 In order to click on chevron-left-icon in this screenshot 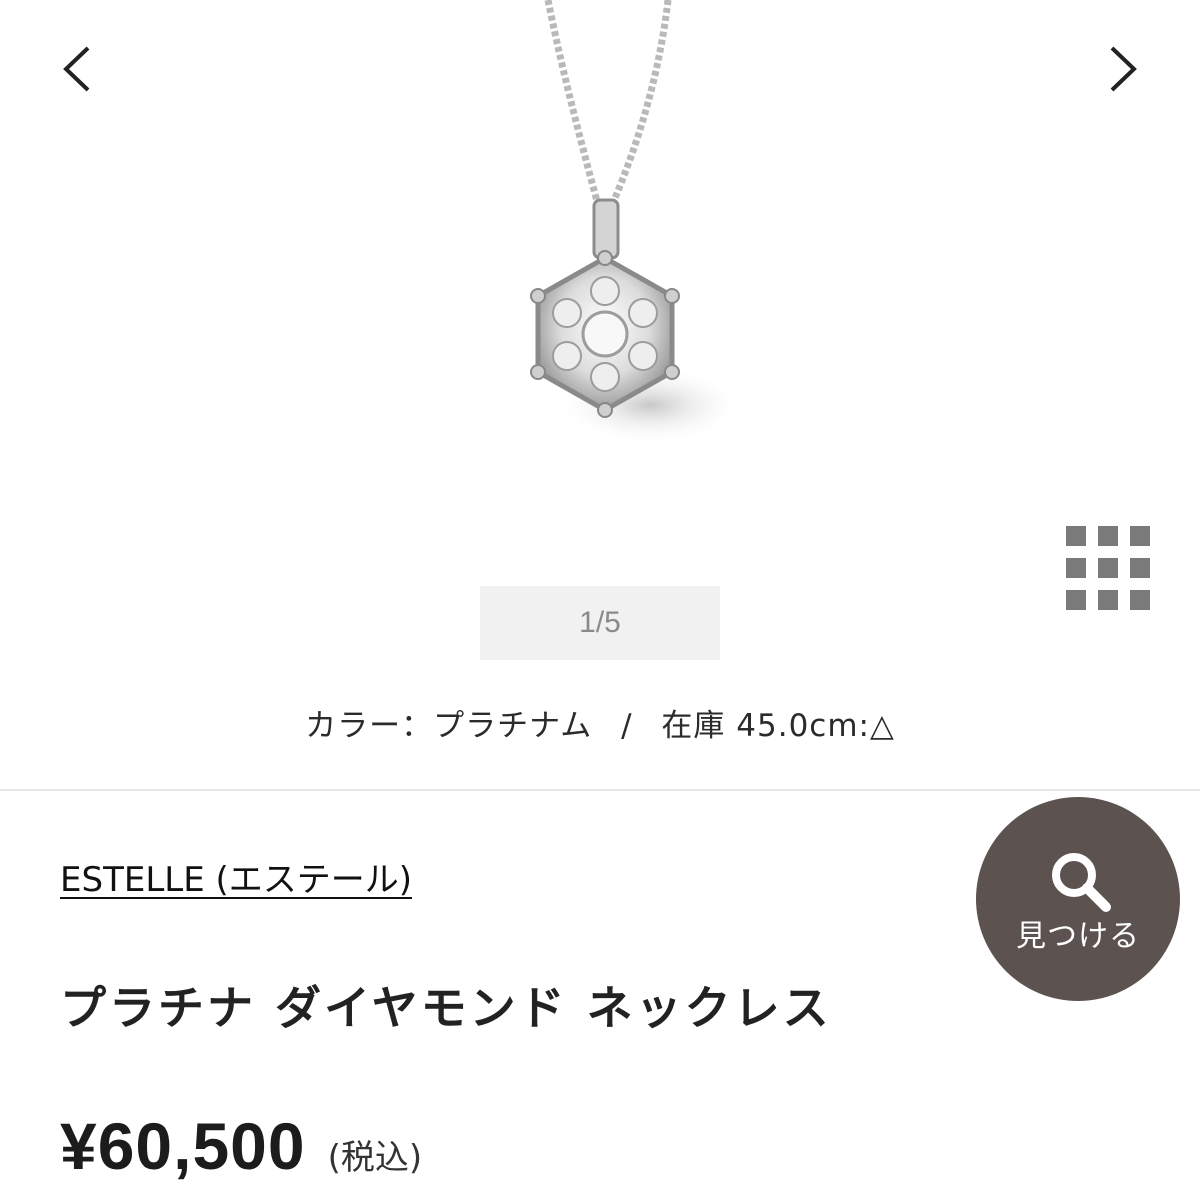, I will do `click(76, 69)`.